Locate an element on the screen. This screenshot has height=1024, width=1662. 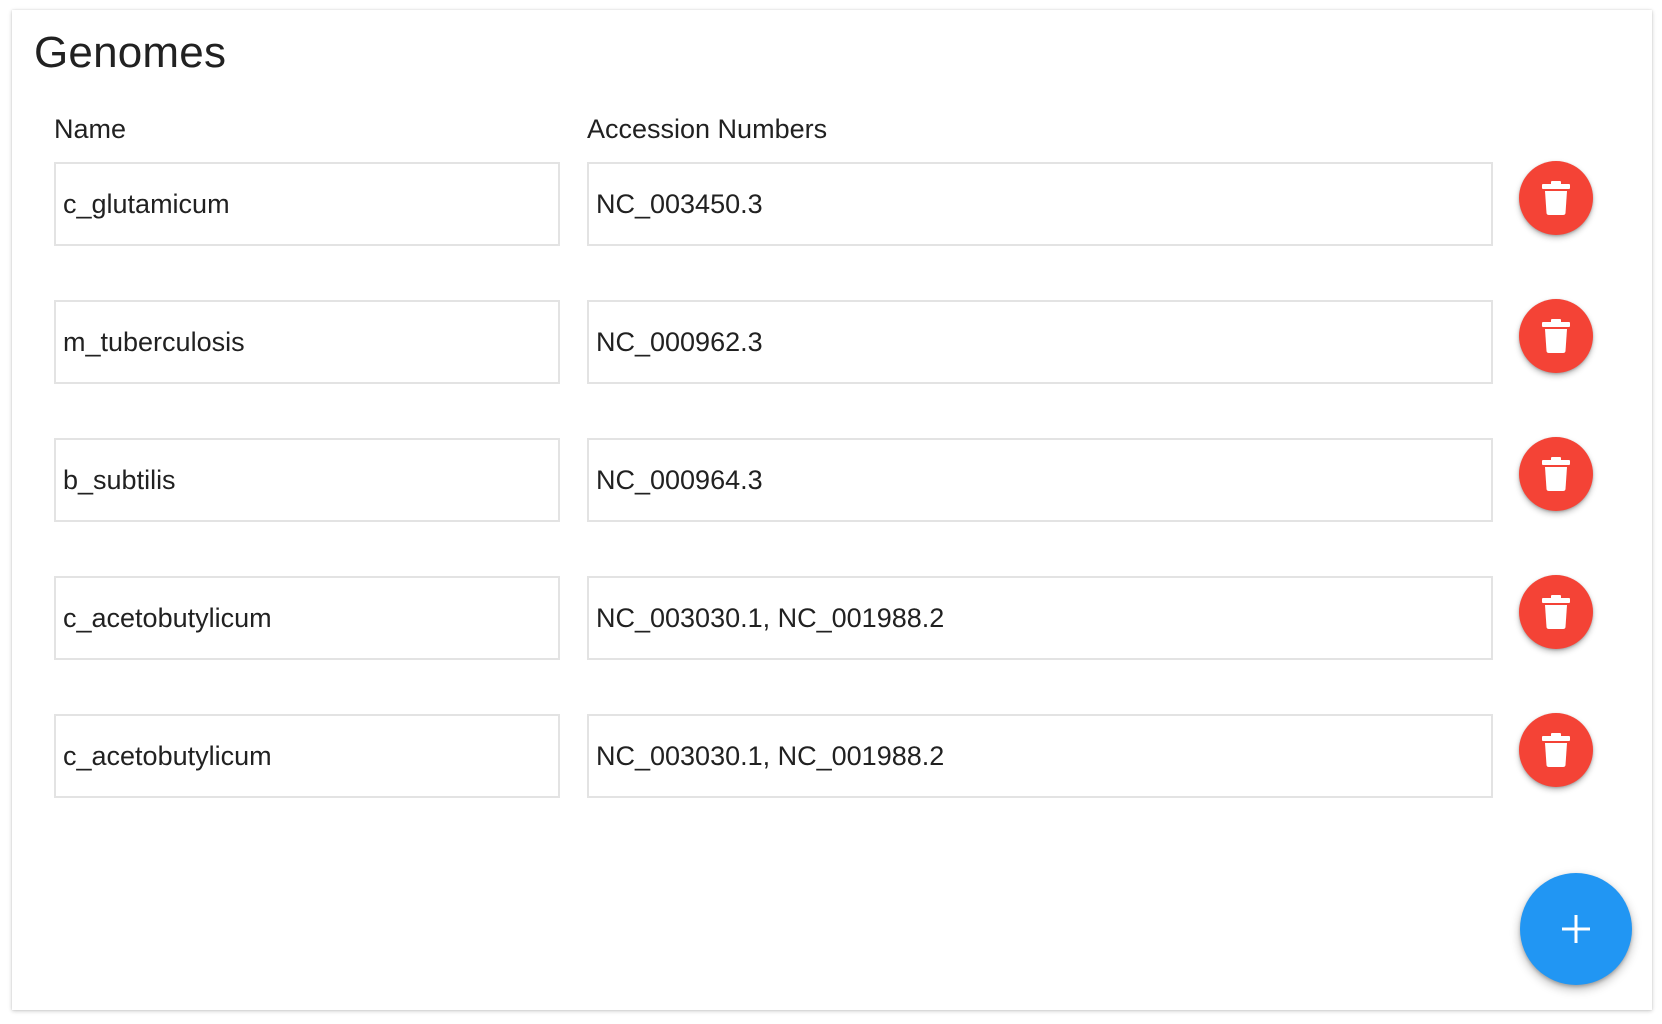
plus-icon is located at coordinates (1576, 929).